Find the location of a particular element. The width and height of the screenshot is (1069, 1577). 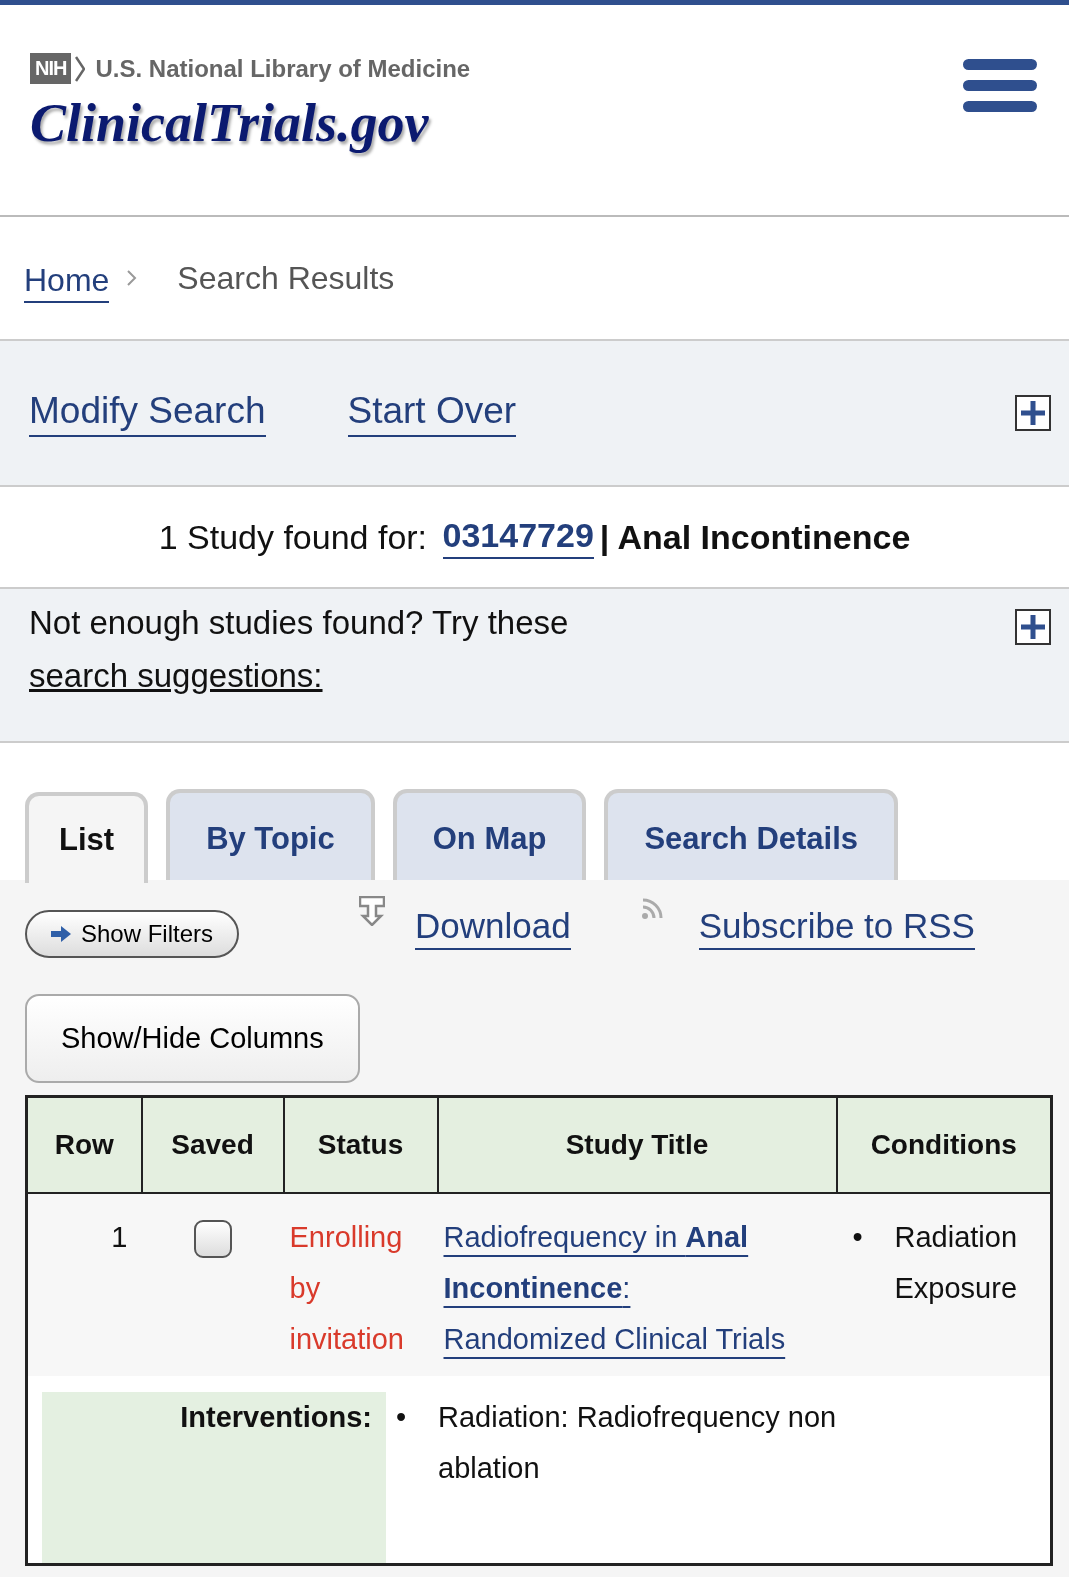

download-link: Download is located at coordinates (493, 928).